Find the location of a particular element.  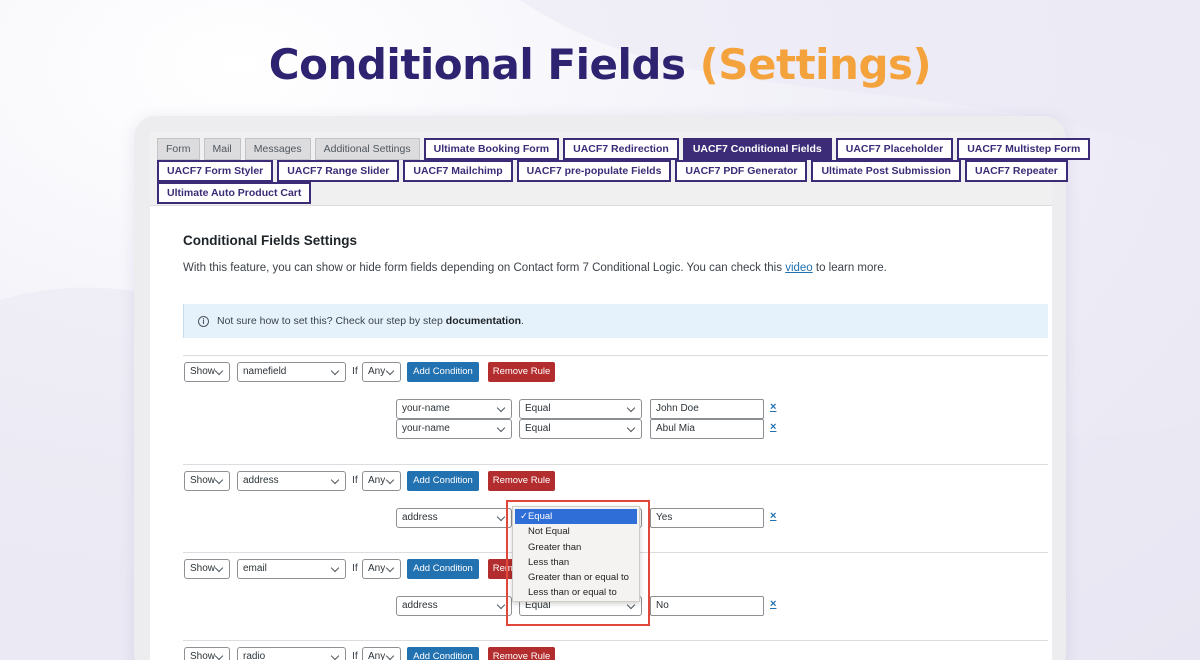

documentation-link: documentation is located at coordinates (483, 321).